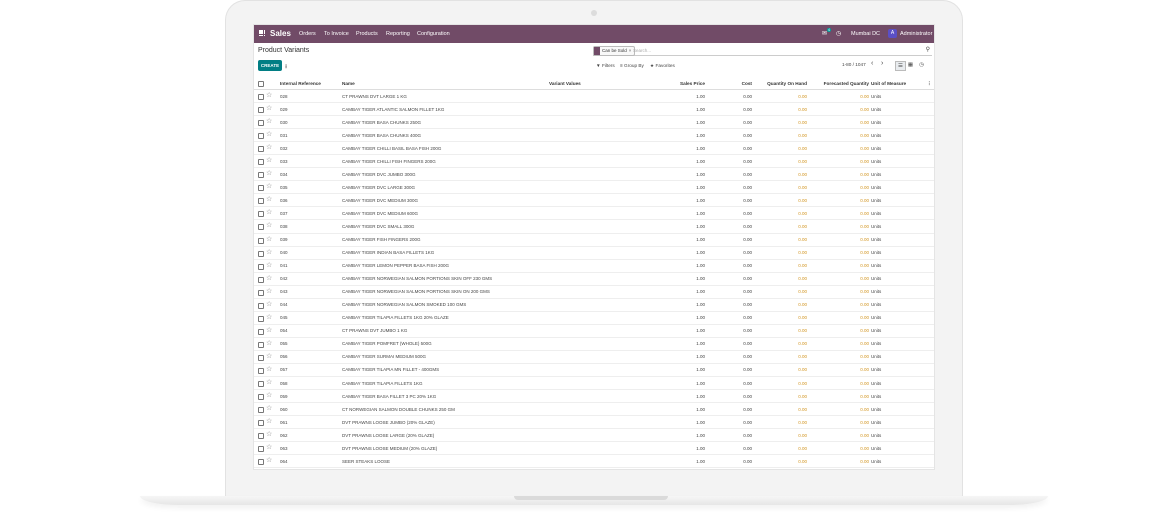  What do you see at coordinates (261, 84) in the screenshot?
I see `select-all-checkbox` at bounding box center [261, 84].